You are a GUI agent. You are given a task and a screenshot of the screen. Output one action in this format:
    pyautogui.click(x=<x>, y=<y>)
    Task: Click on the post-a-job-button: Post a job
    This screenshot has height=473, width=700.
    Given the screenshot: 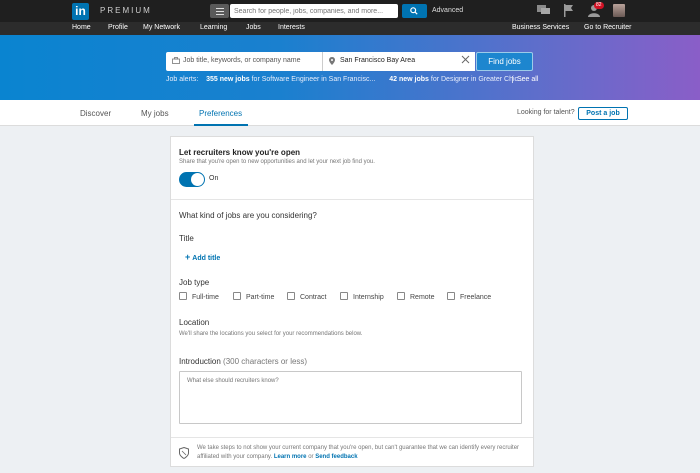 What is the action you would take?
    pyautogui.click(x=603, y=113)
    